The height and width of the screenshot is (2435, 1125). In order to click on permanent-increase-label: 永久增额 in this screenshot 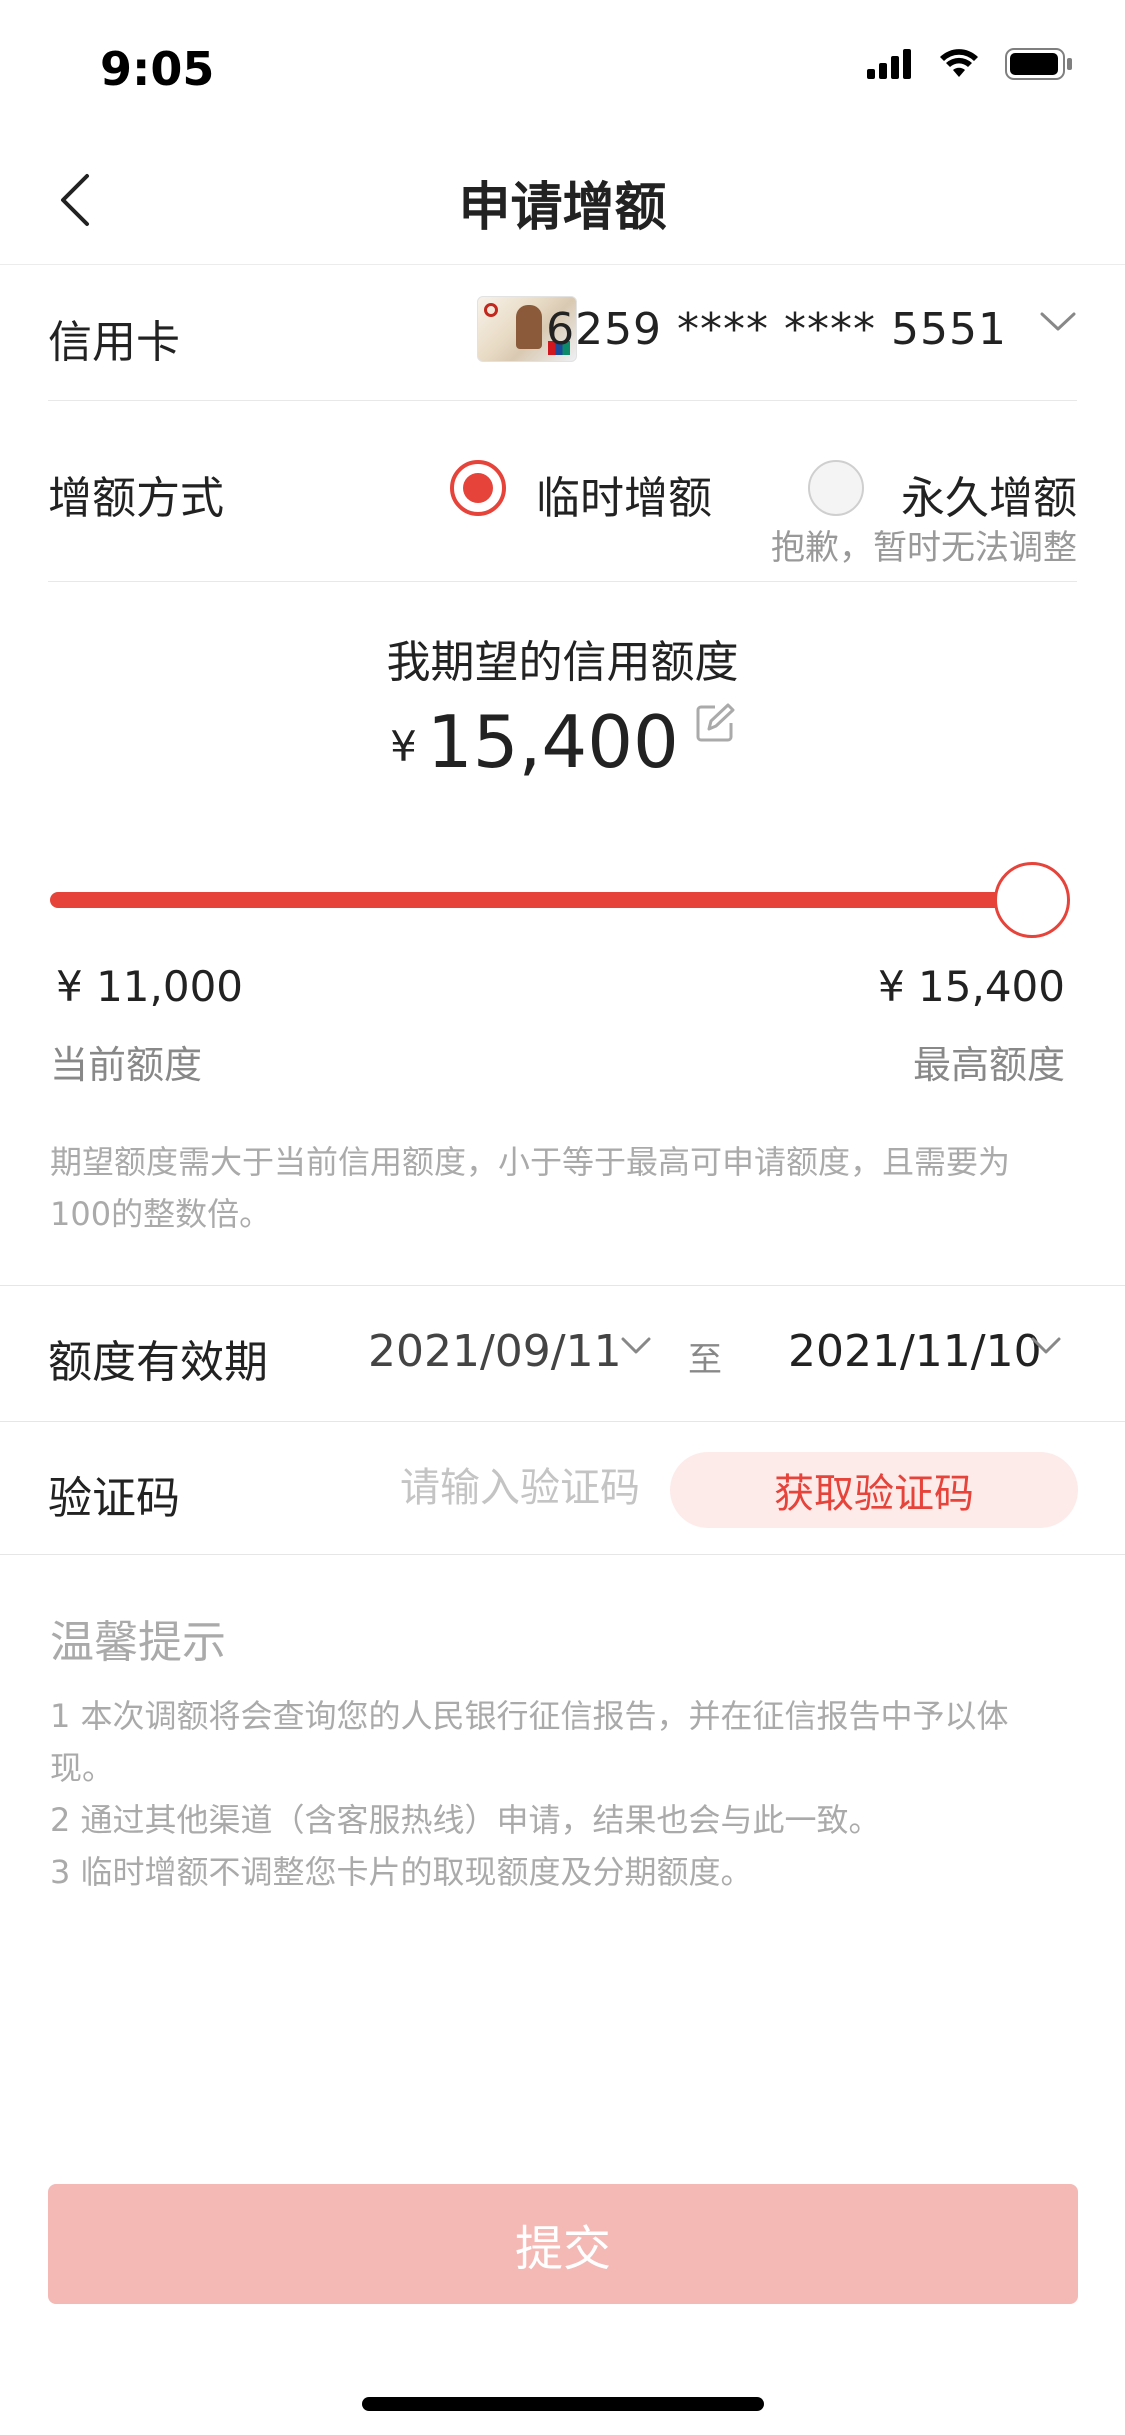, I will do `click(989, 494)`.